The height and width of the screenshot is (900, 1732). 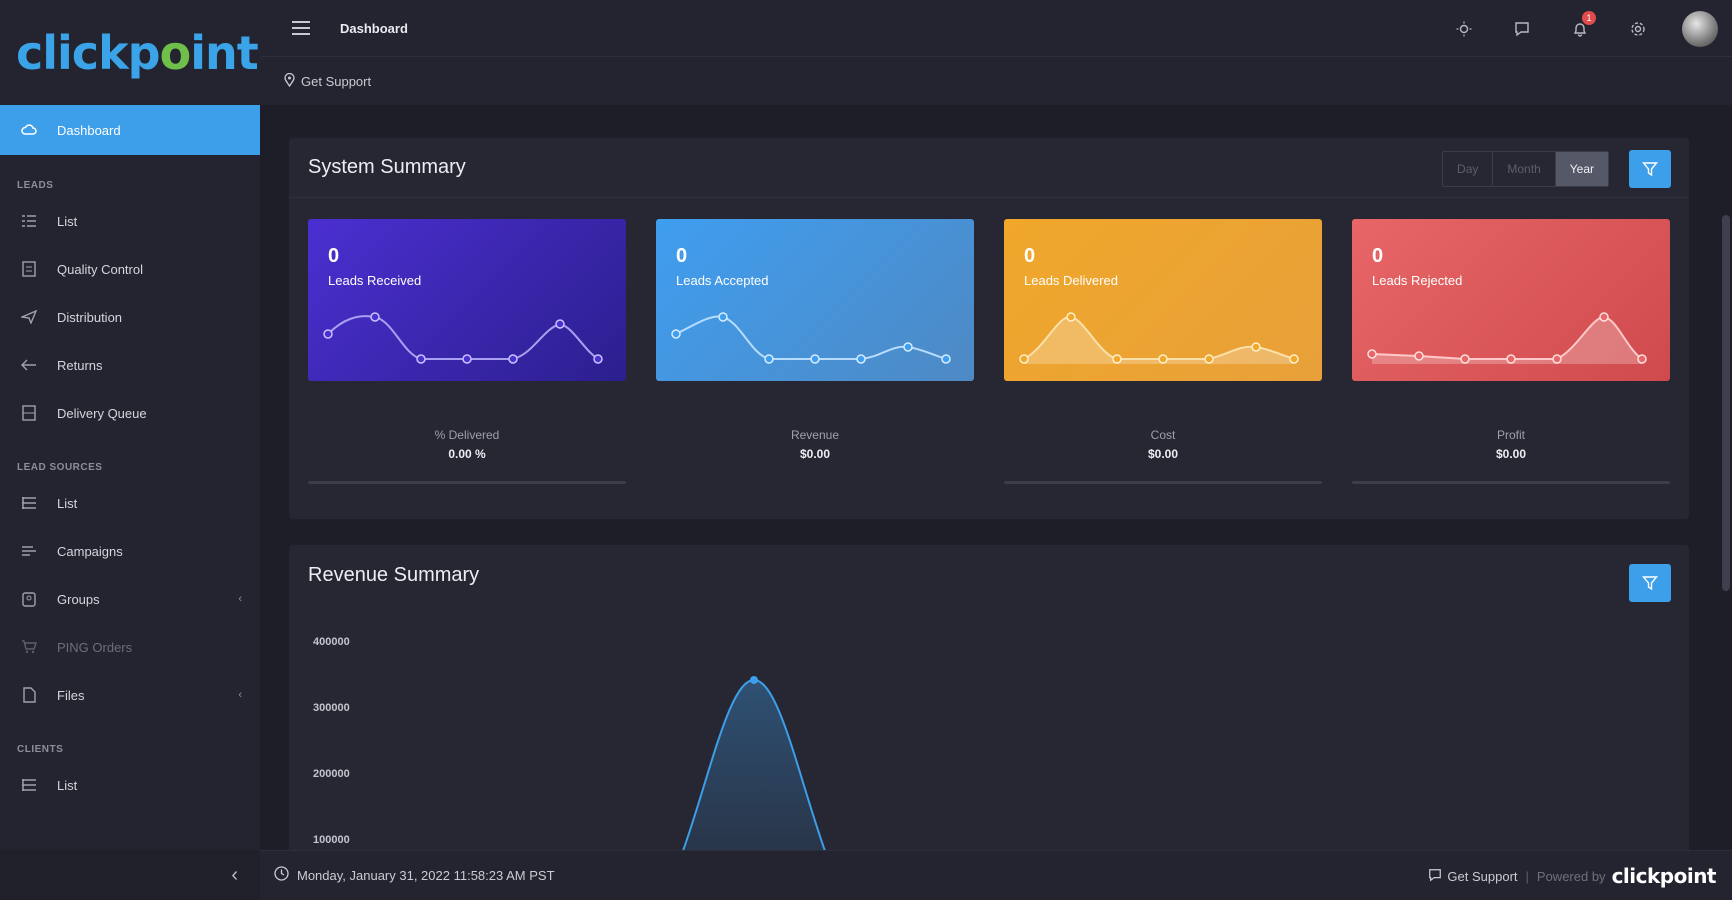 I want to click on theme-toggle-icon, so click(x=1464, y=29).